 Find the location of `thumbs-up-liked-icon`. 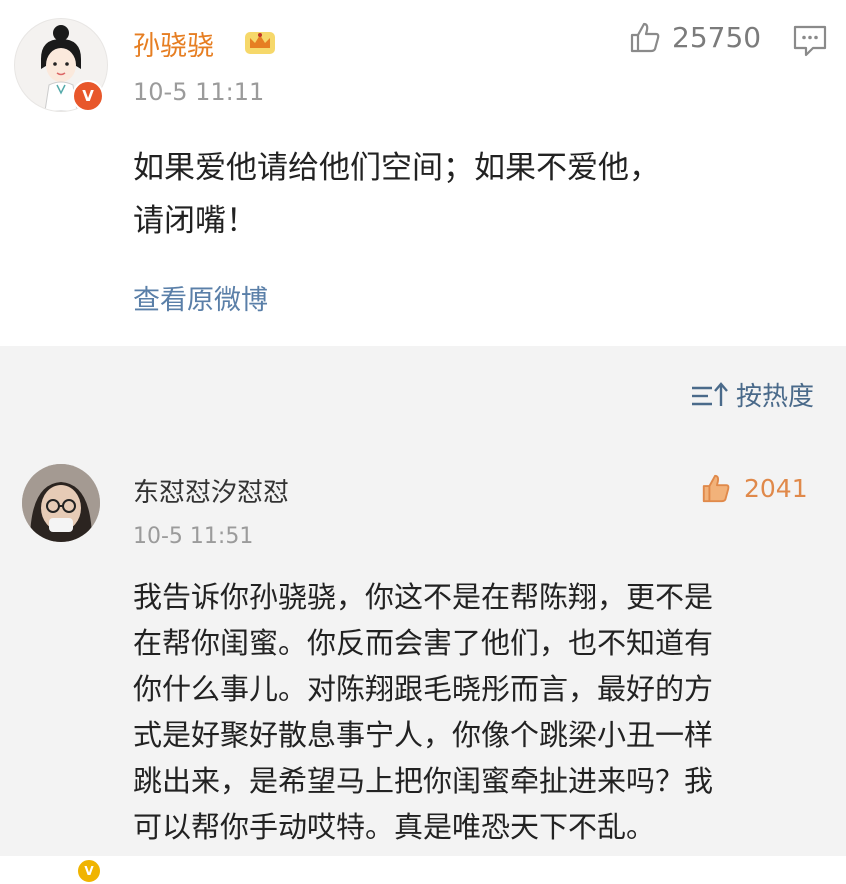

thumbs-up-liked-icon is located at coordinates (716, 488).